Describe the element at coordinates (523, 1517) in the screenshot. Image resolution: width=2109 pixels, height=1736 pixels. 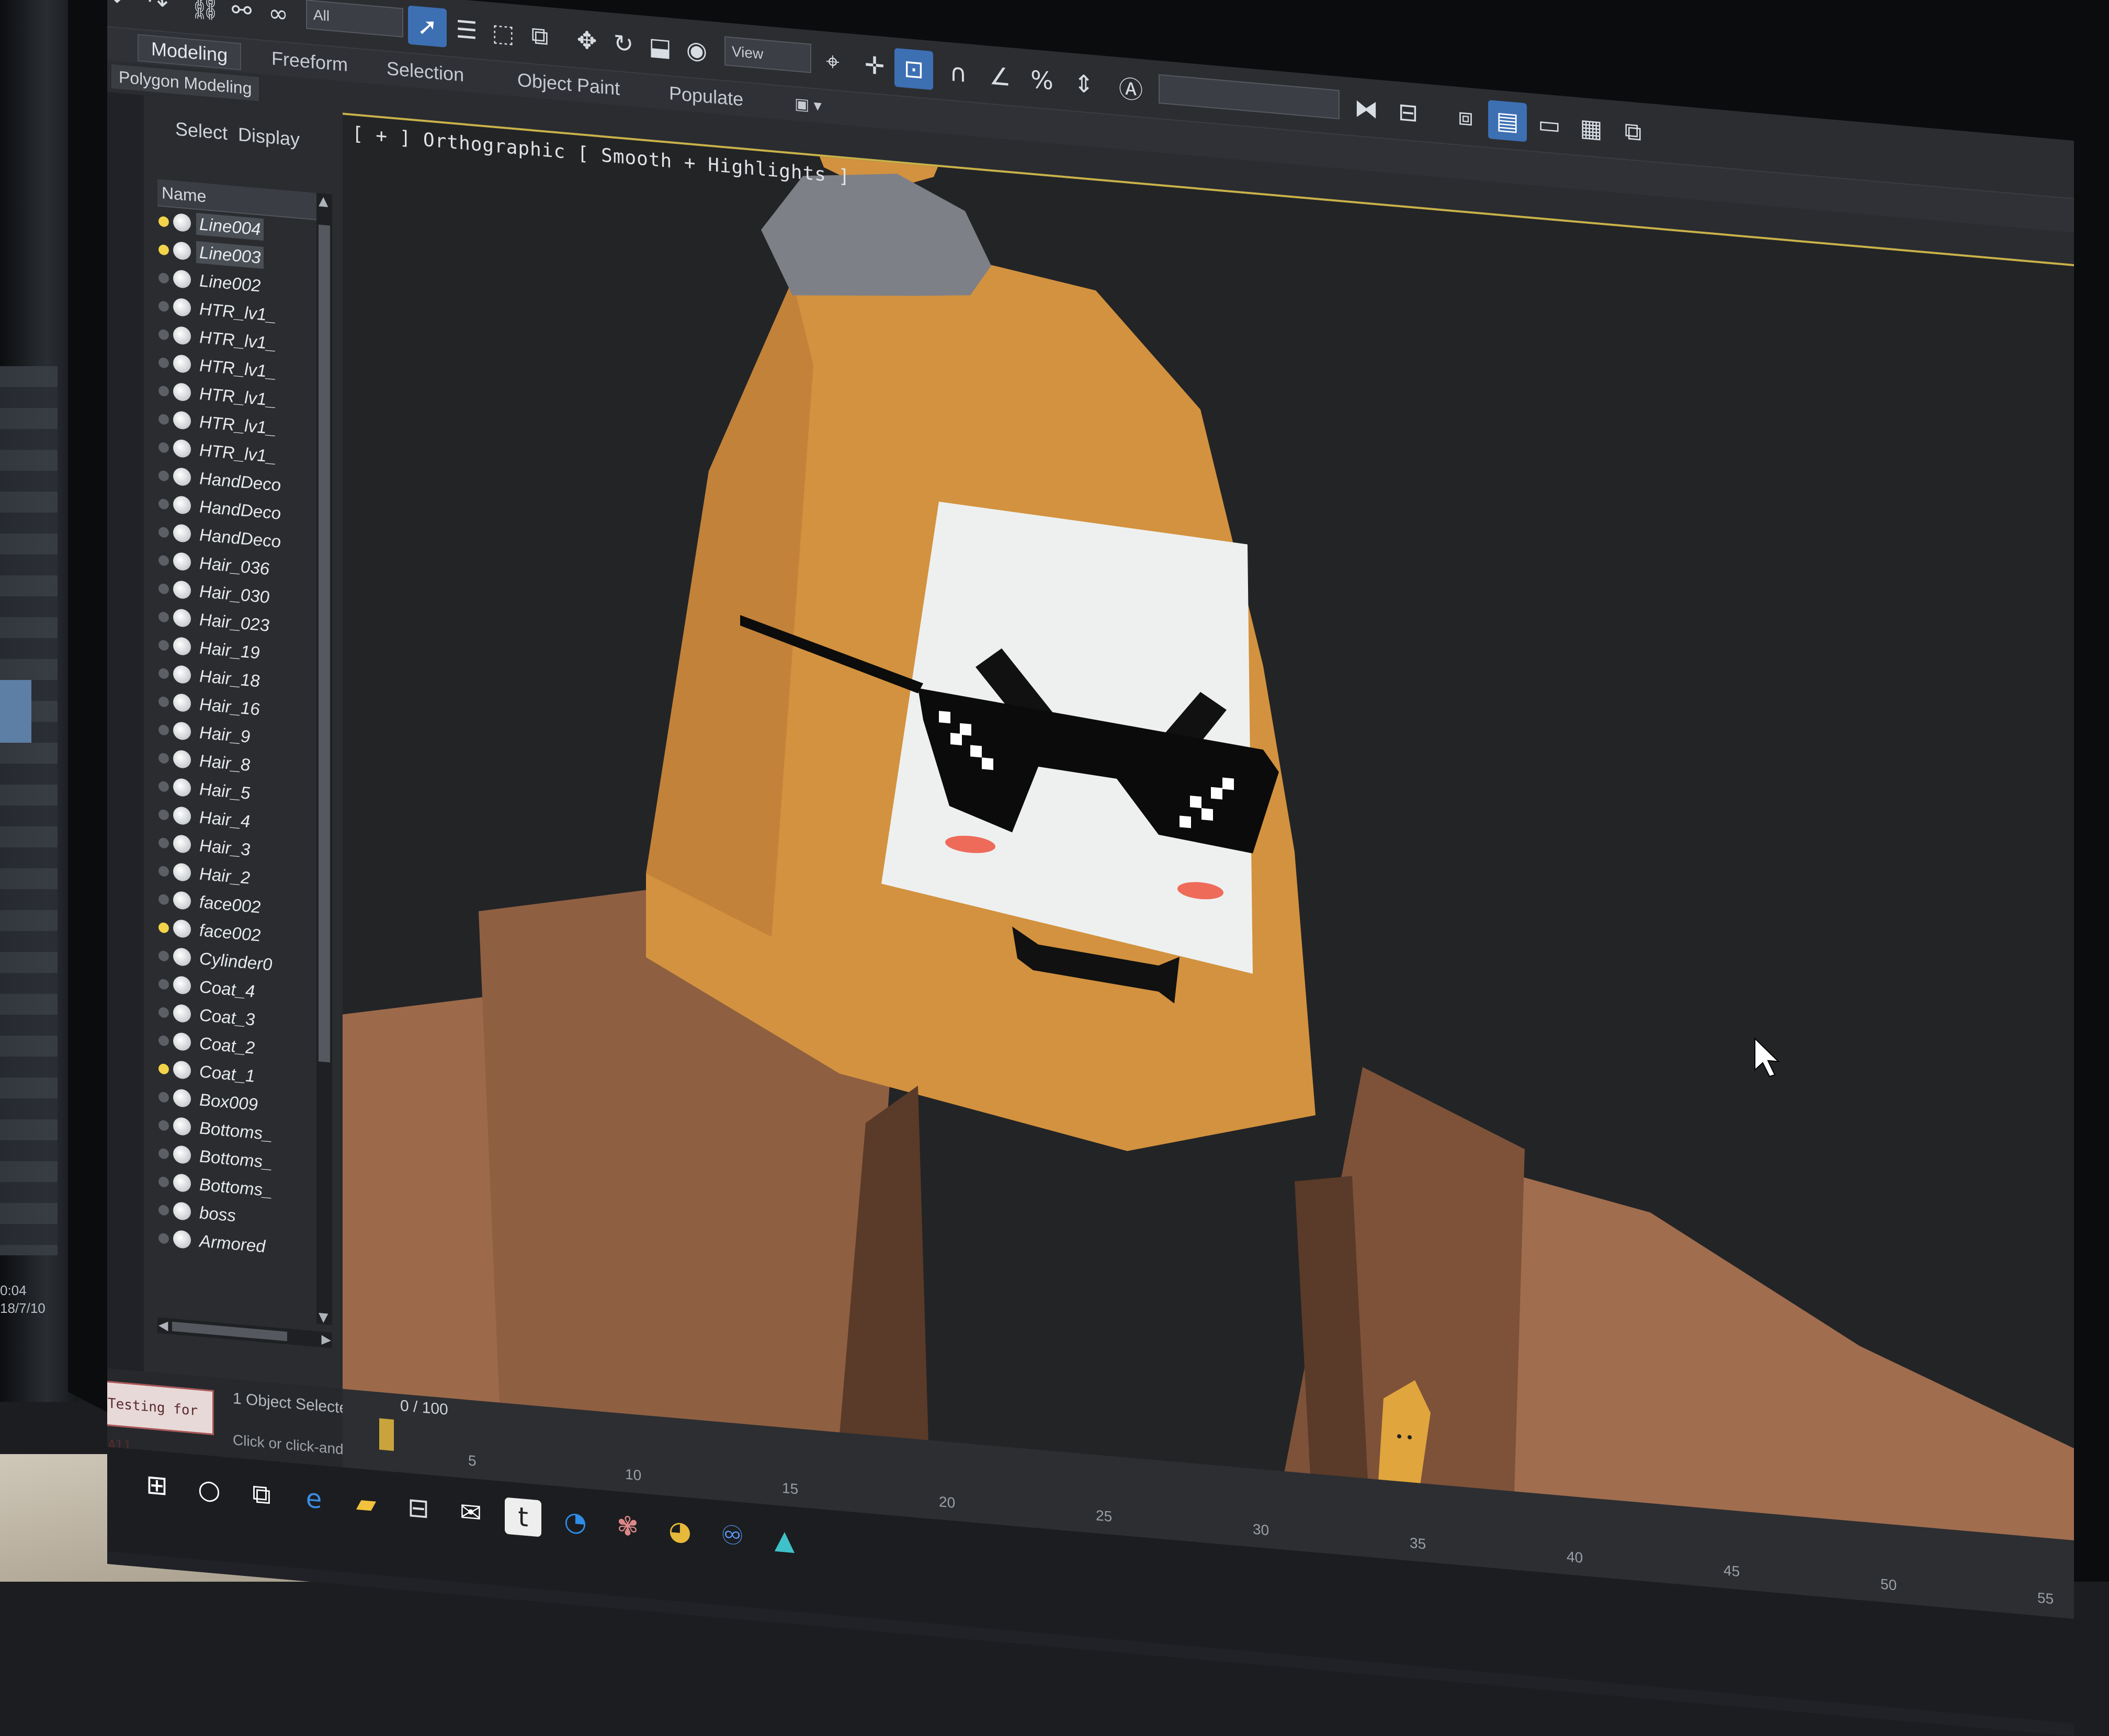
I see `typora-icon: t` at that location.